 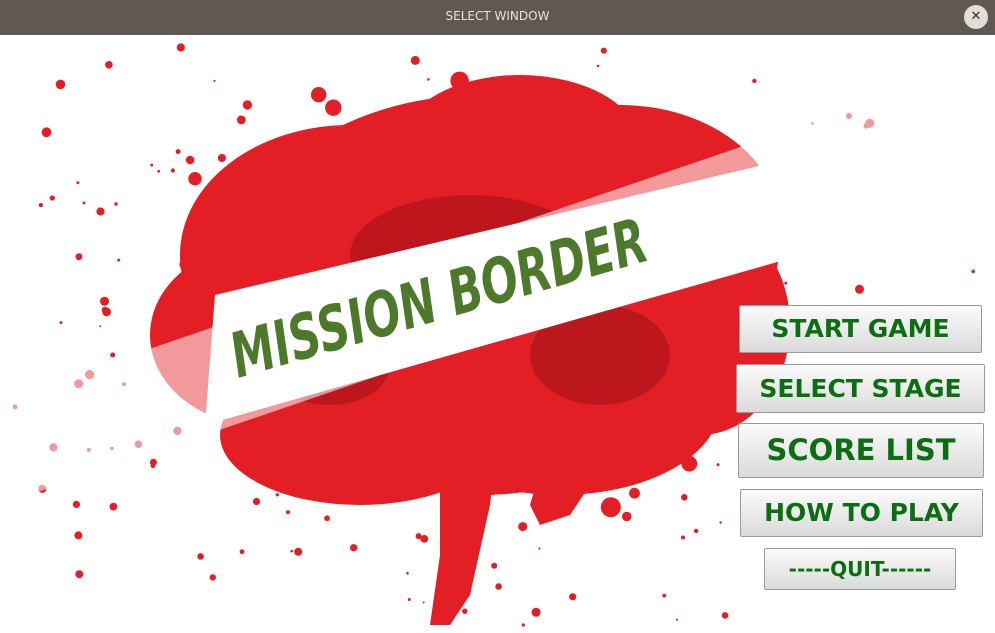 I want to click on window-titlebar: SELECT WINDOW ✕, so click(x=497, y=17).